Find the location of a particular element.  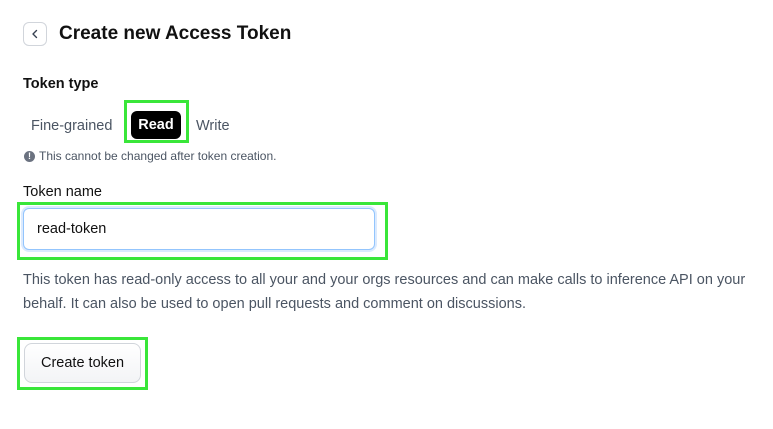

token-type-read: Read is located at coordinates (156, 125).